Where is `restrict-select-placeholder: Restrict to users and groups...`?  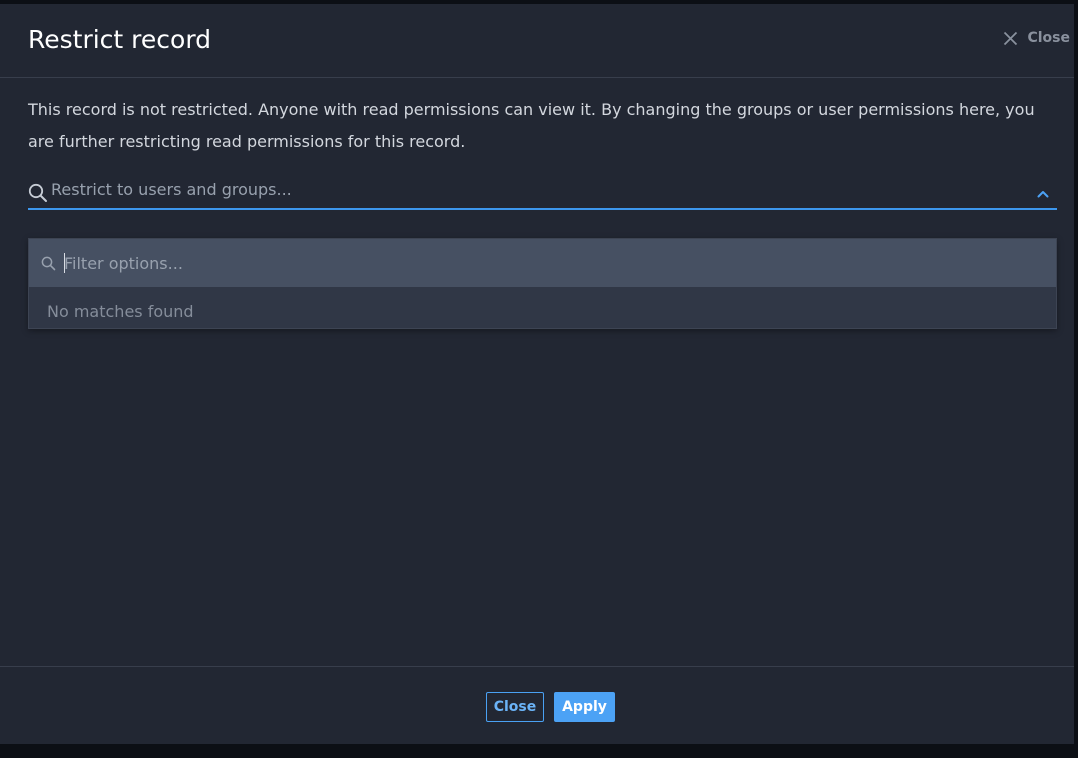 restrict-select-placeholder: Restrict to users and groups... is located at coordinates (171, 189).